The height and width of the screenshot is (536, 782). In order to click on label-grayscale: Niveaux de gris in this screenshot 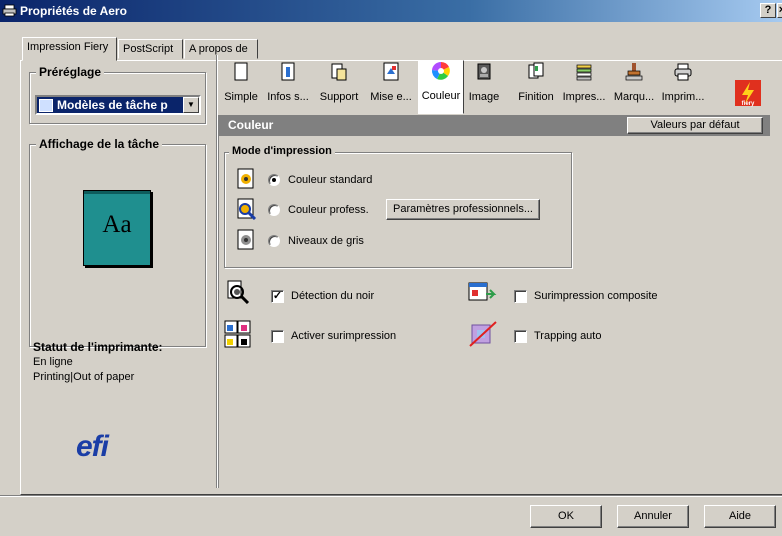, I will do `click(326, 241)`.